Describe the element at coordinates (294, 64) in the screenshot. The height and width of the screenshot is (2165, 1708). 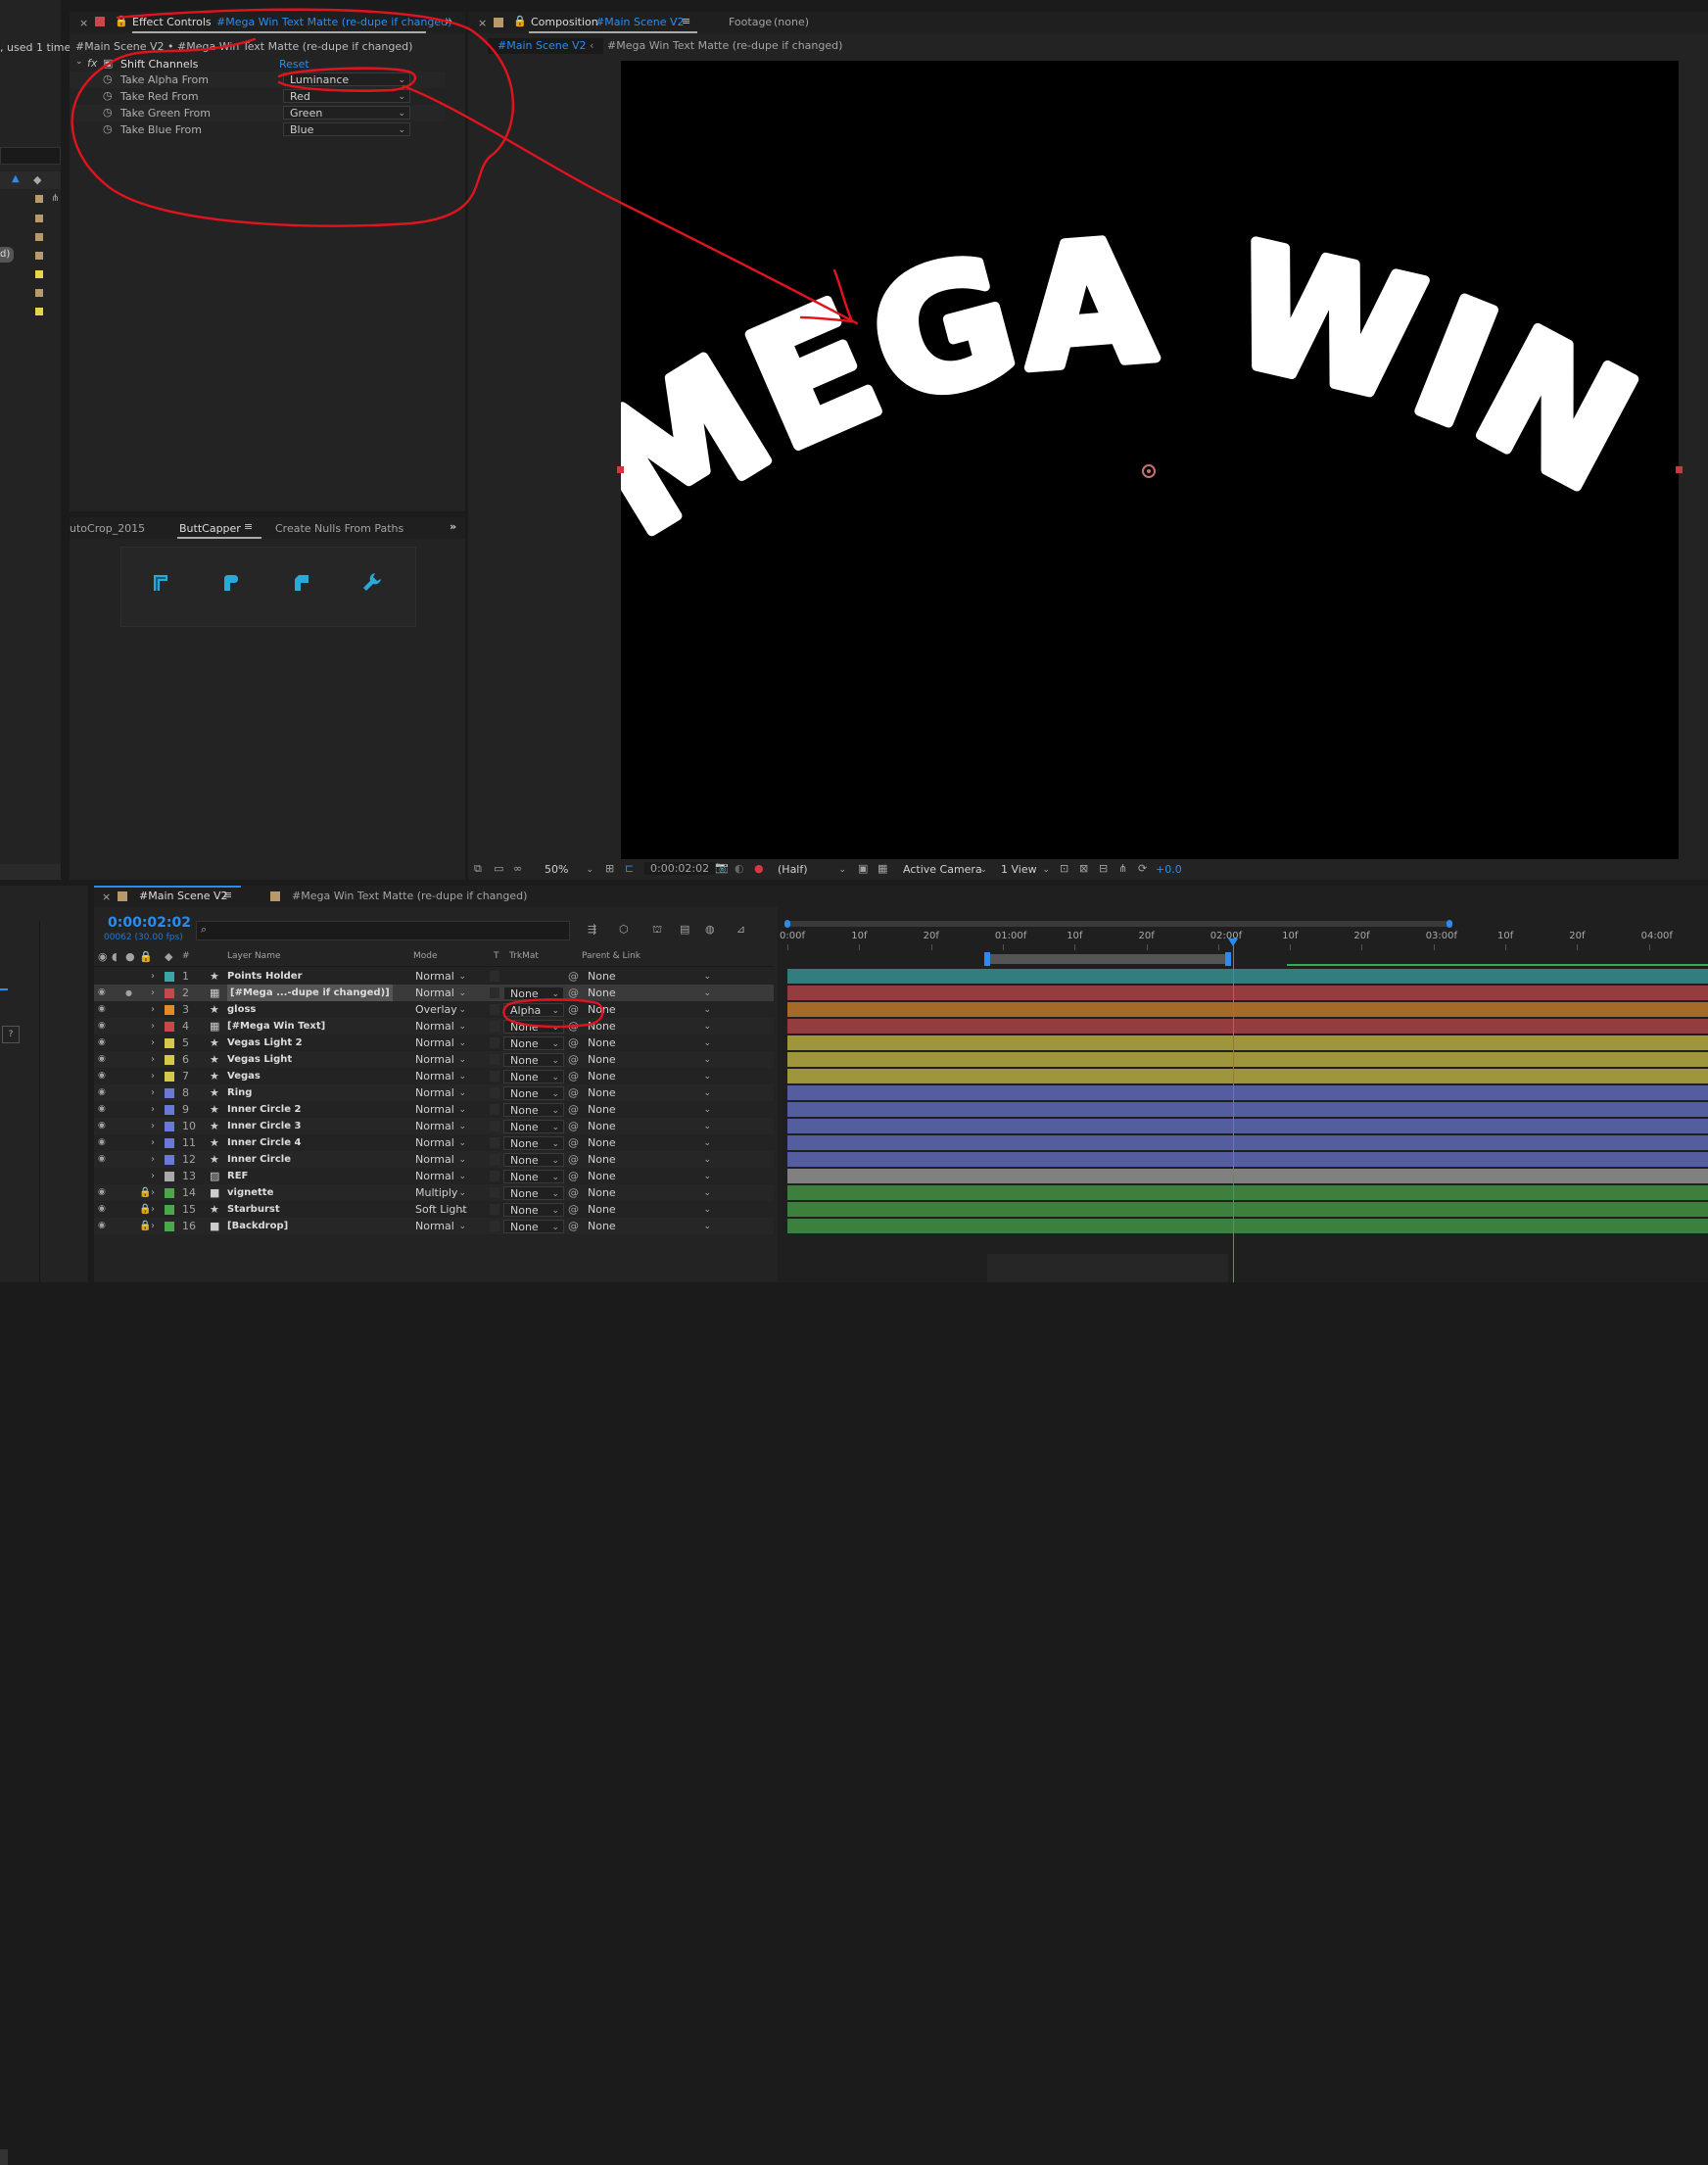
I see `reset-link: Reset` at that location.